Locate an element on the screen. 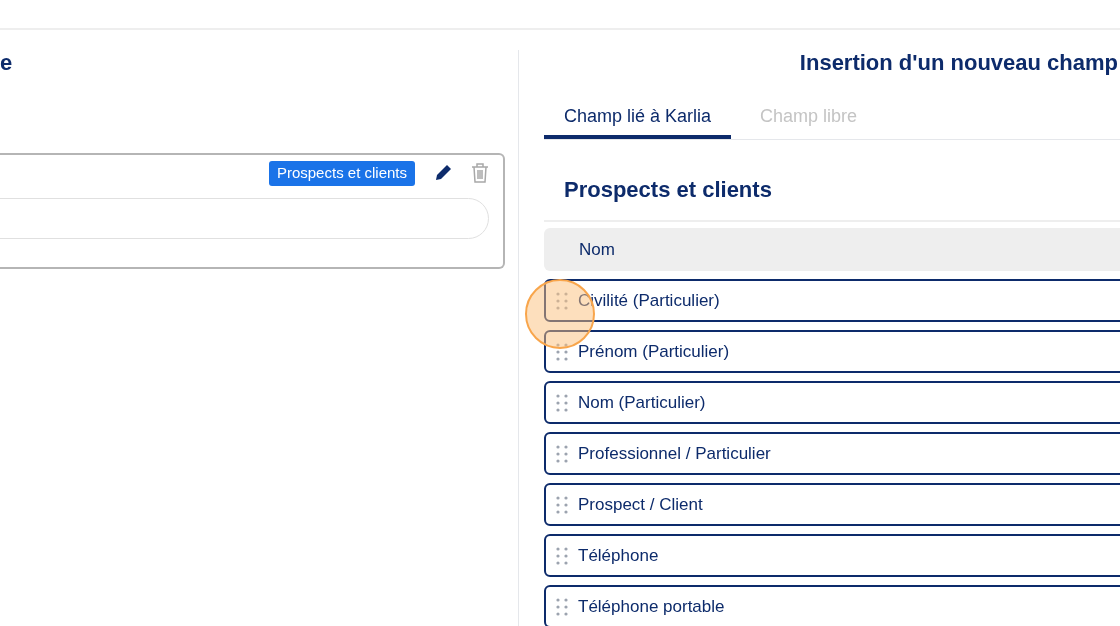 The image size is (1120, 626). field-list-item: Professionnel / Particulier is located at coordinates (832, 453).